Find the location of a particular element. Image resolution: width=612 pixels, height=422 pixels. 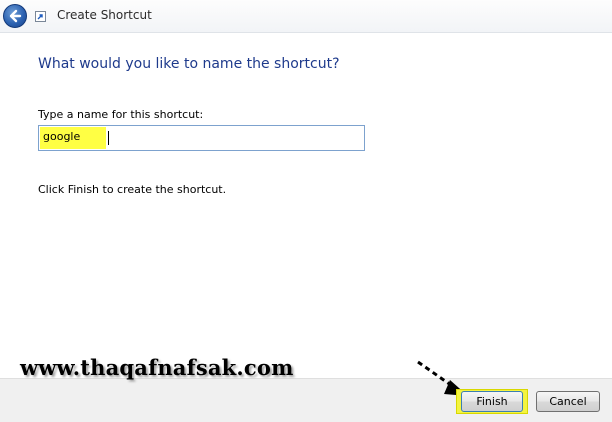

text-caret is located at coordinates (108, 138).